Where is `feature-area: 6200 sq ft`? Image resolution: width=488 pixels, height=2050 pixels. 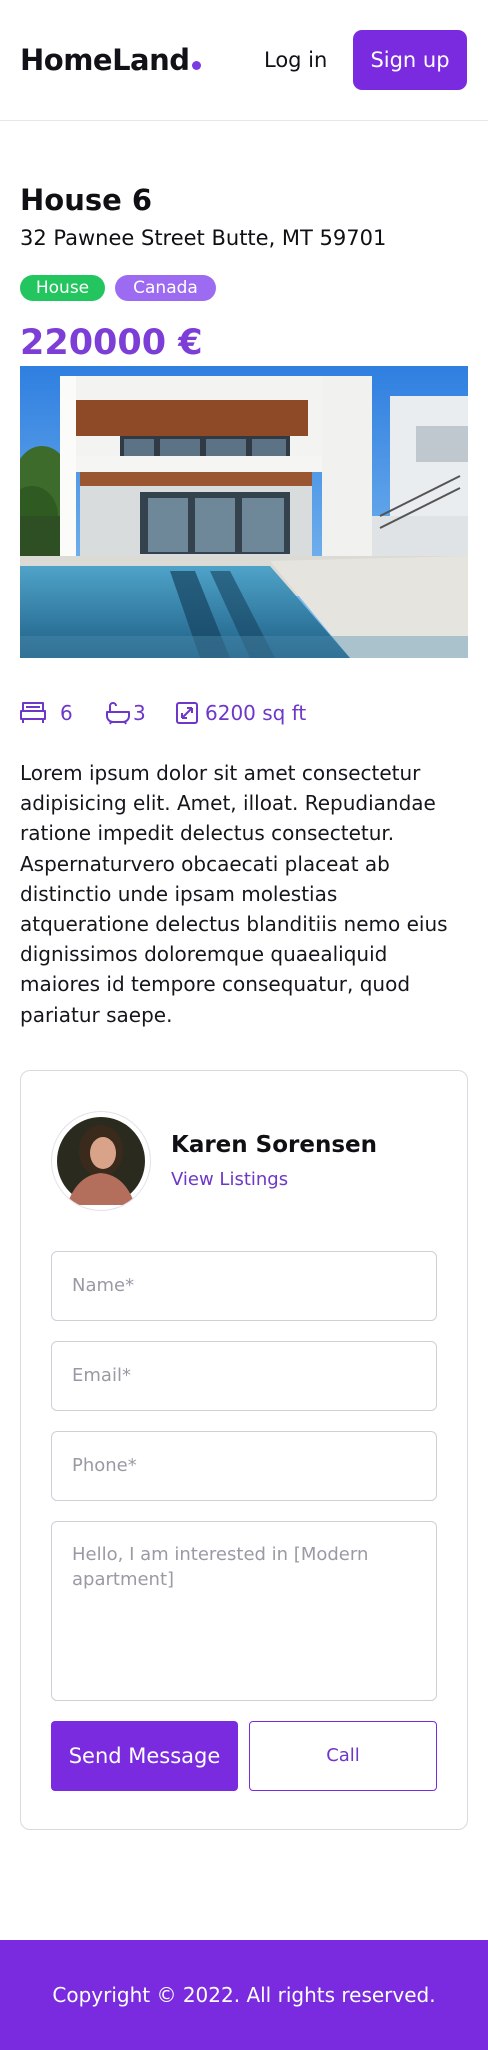 feature-area: 6200 sq ft is located at coordinates (245, 713).